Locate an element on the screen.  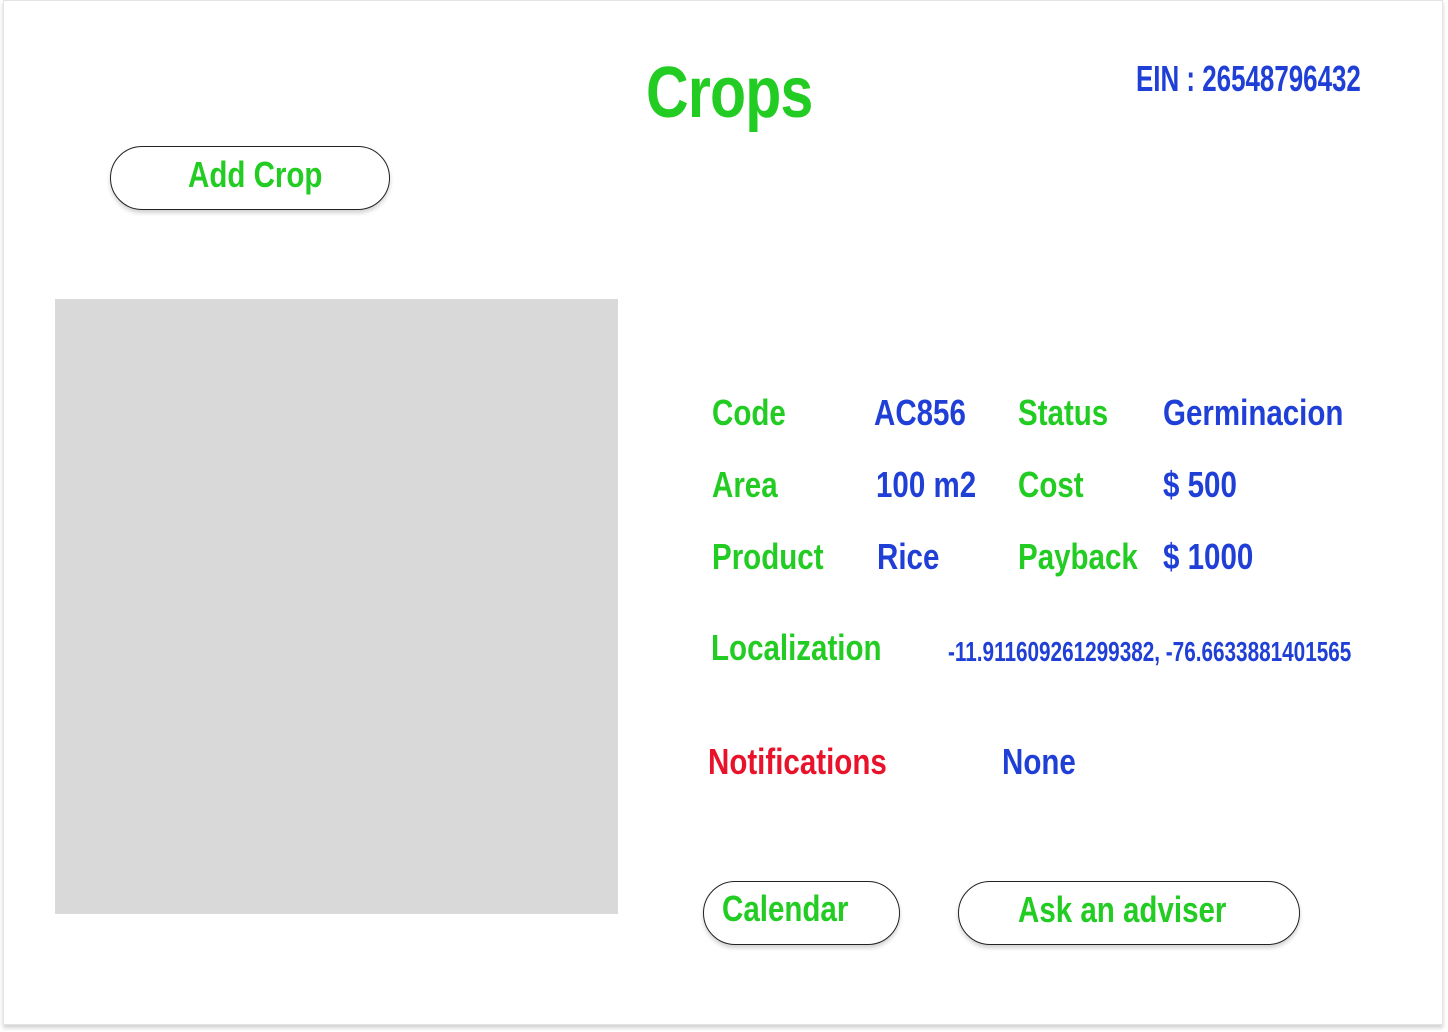
ein-label: EIN : 26548796432 is located at coordinates (1248, 78).